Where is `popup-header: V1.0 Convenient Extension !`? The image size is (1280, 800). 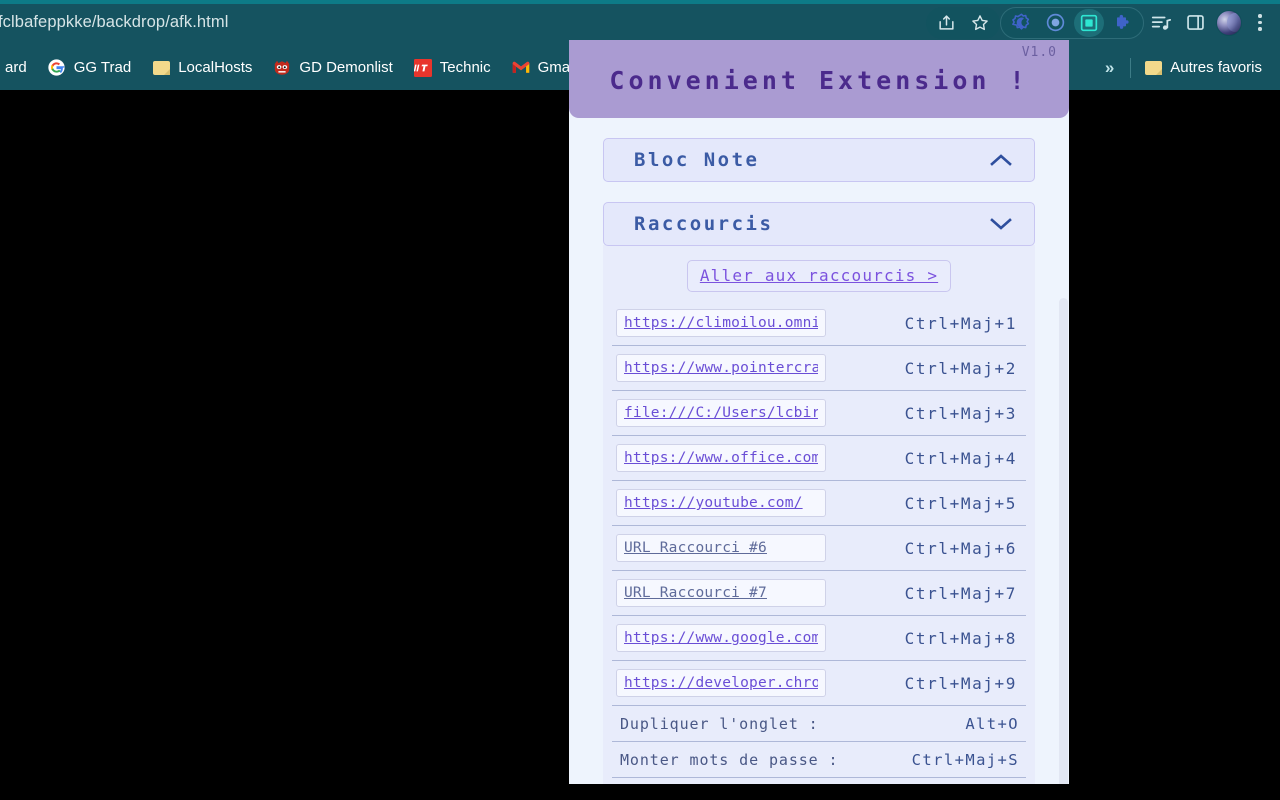
popup-header: V1.0 Convenient Extension ! is located at coordinates (819, 79).